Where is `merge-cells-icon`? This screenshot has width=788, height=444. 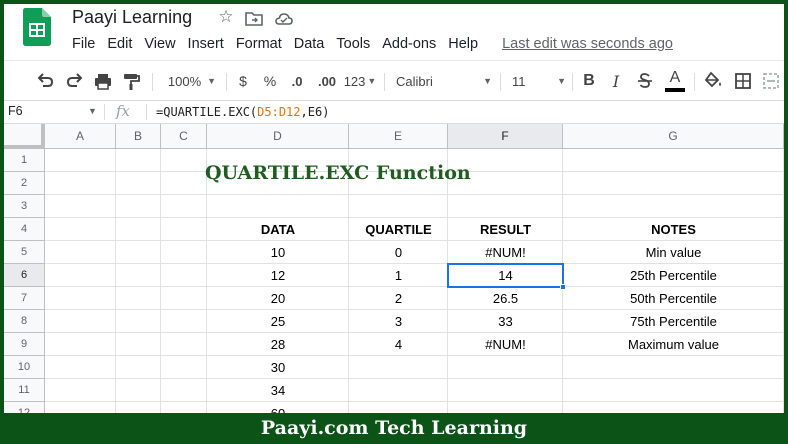 merge-cells-icon is located at coordinates (771, 81).